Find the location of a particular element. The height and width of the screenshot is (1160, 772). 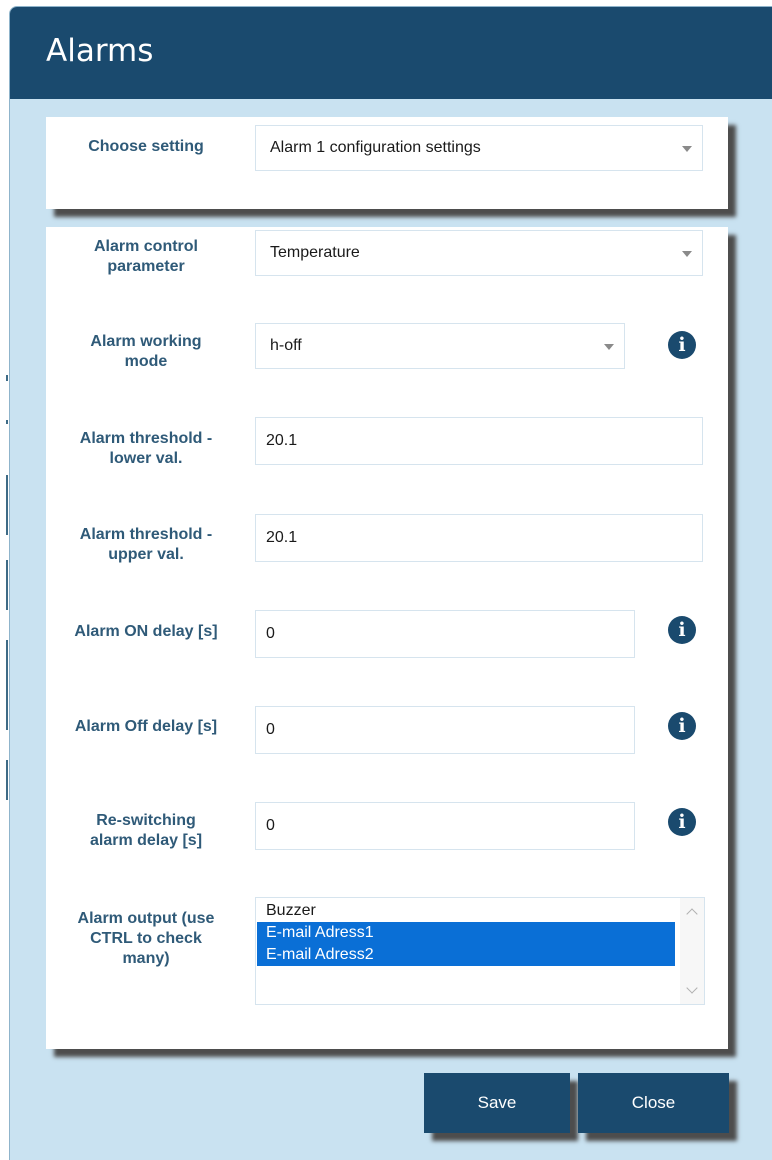

control-parameter-label: Alarm control parameter is located at coordinates (146, 257).